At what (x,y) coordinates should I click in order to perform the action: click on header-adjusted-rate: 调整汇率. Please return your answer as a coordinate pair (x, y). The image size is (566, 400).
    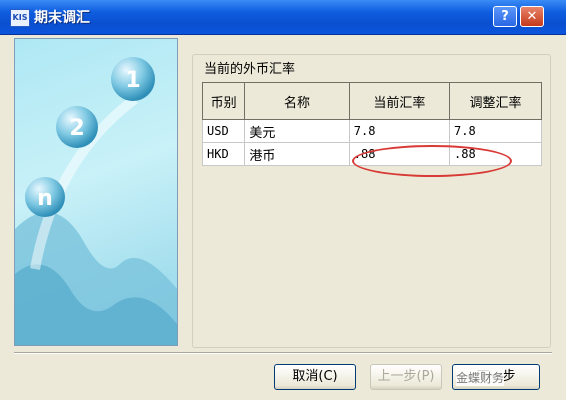
    Looking at the image, I should click on (495, 101).